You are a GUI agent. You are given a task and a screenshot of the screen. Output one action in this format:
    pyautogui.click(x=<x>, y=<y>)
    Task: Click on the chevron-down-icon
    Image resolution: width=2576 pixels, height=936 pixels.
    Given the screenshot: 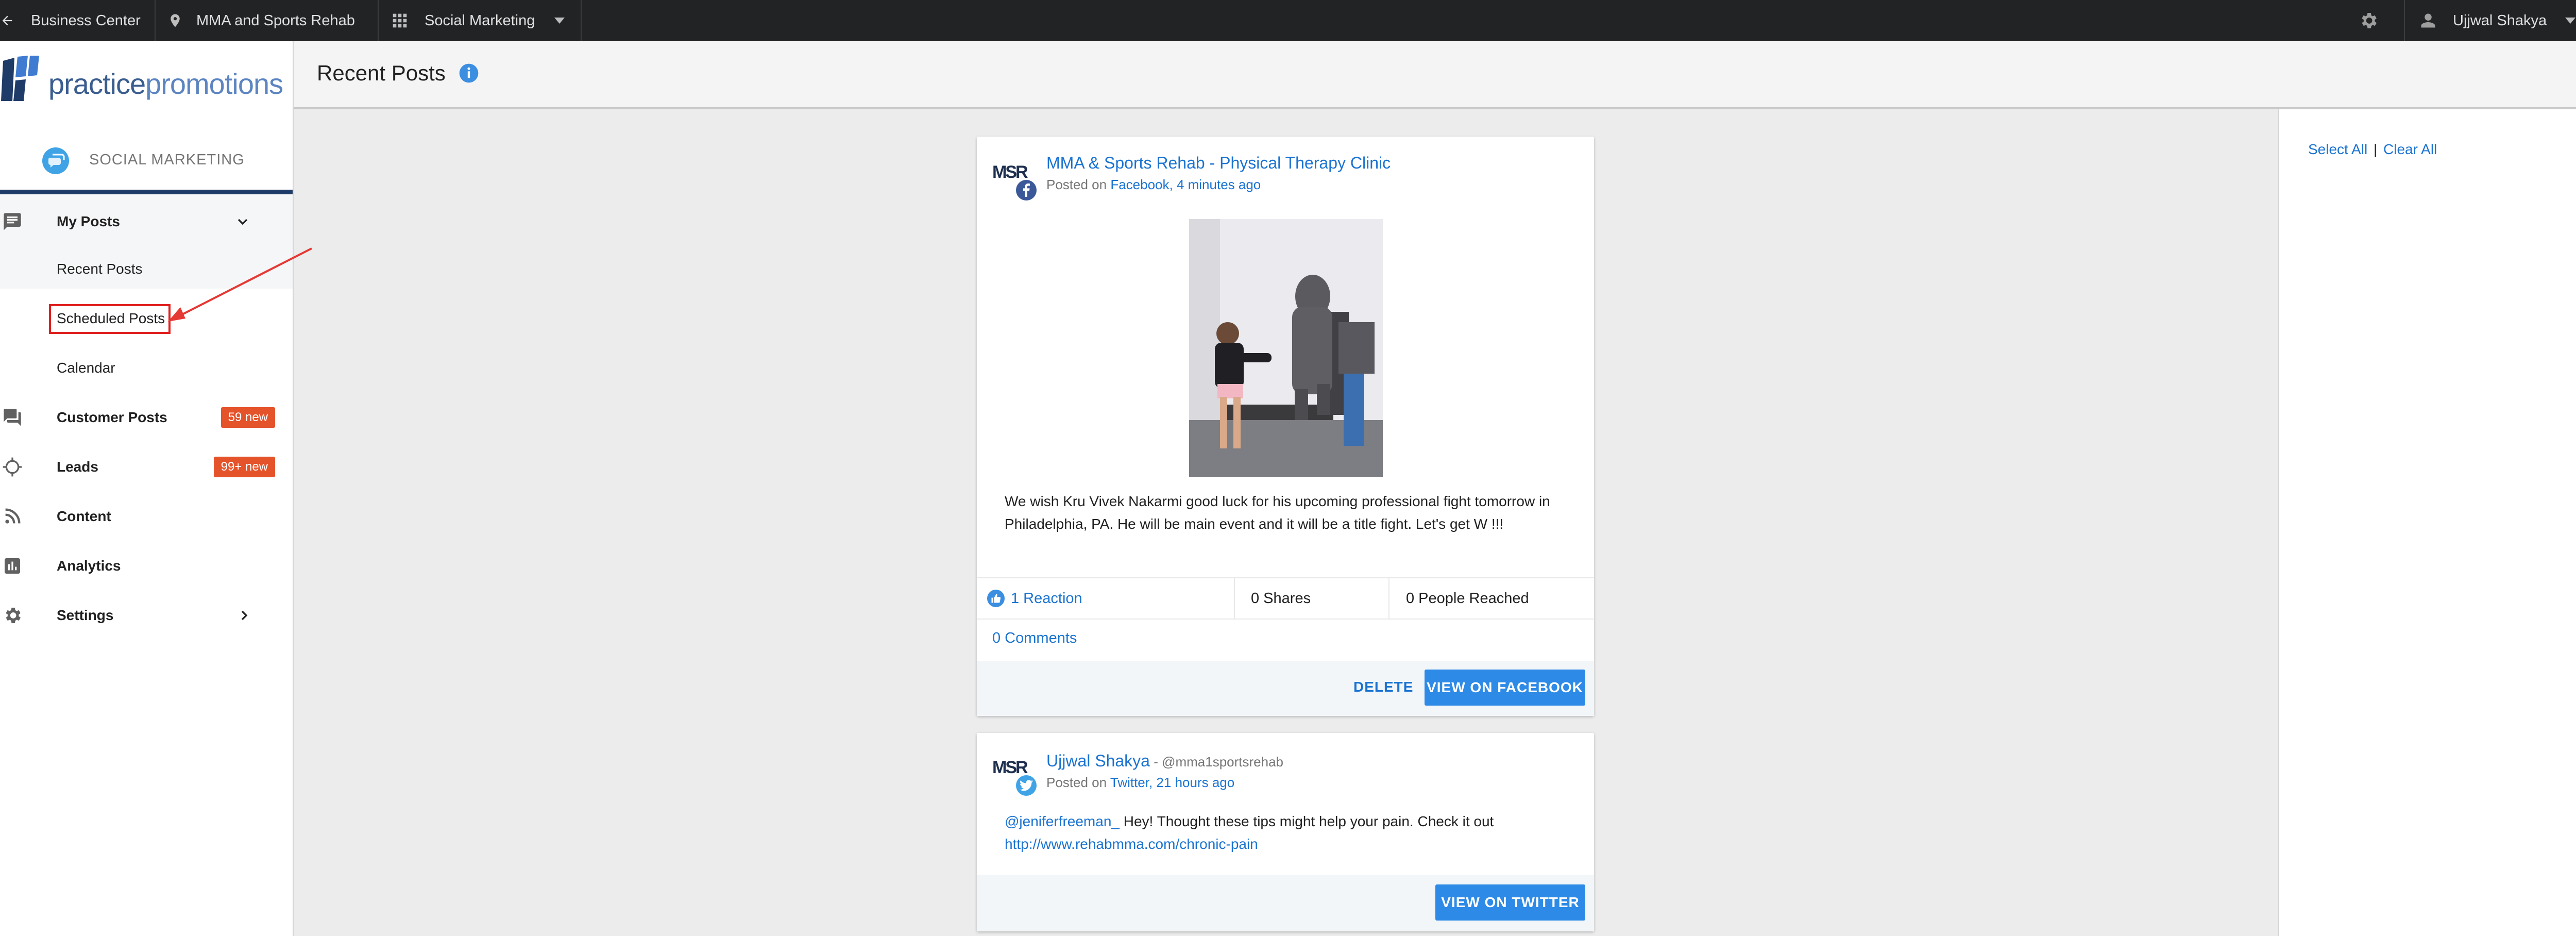 What is the action you would take?
    pyautogui.click(x=242, y=222)
    